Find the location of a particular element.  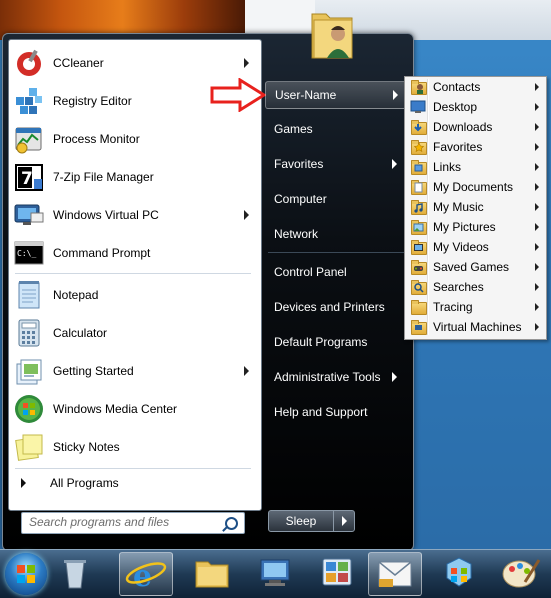

pictures-folder-icon is located at coordinates (418, 227).